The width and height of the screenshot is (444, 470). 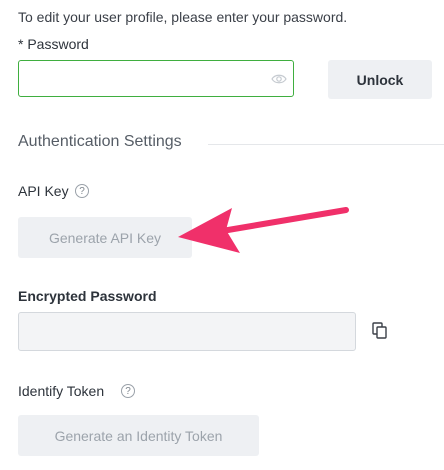 What do you see at coordinates (380, 79) in the screenshot?
I see `unlock-button: Unlock` at bounding box center [380, 79].